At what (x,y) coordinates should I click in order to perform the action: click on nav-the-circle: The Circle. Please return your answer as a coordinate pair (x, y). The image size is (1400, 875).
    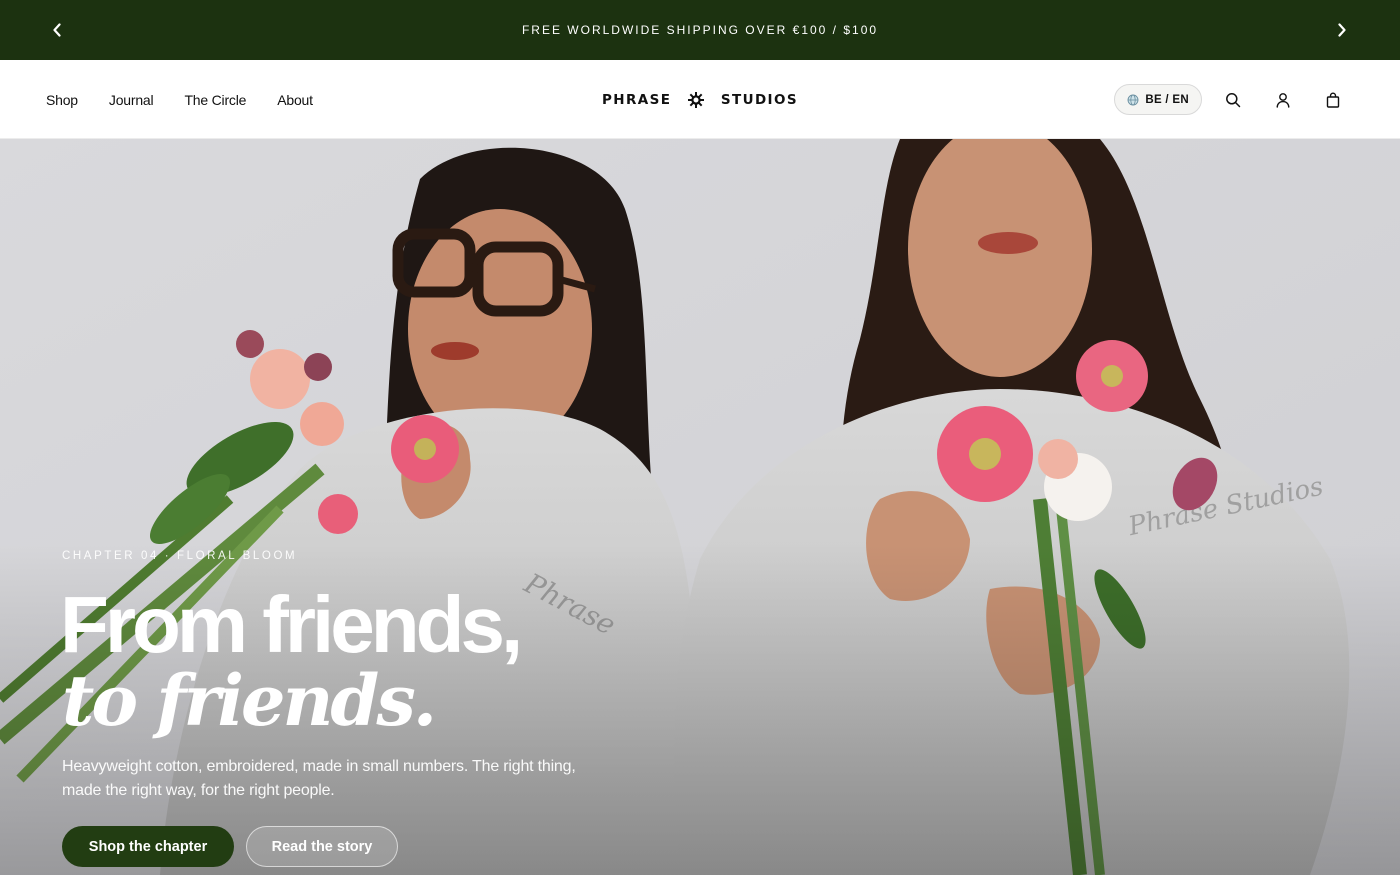
    Looking at the image, I should click on (215, 100).